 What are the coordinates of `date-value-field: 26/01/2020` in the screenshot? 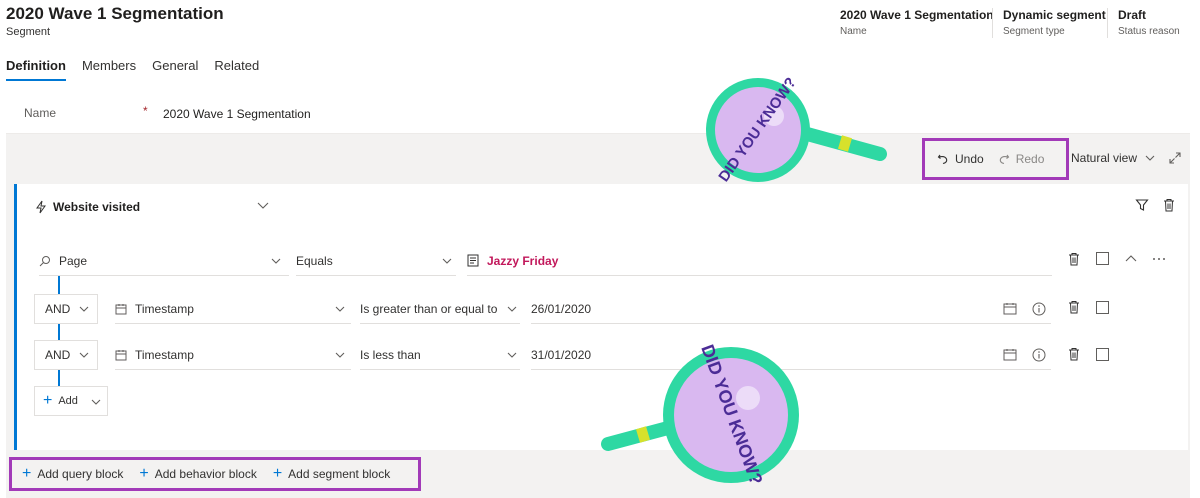 It's located at (791, 309).